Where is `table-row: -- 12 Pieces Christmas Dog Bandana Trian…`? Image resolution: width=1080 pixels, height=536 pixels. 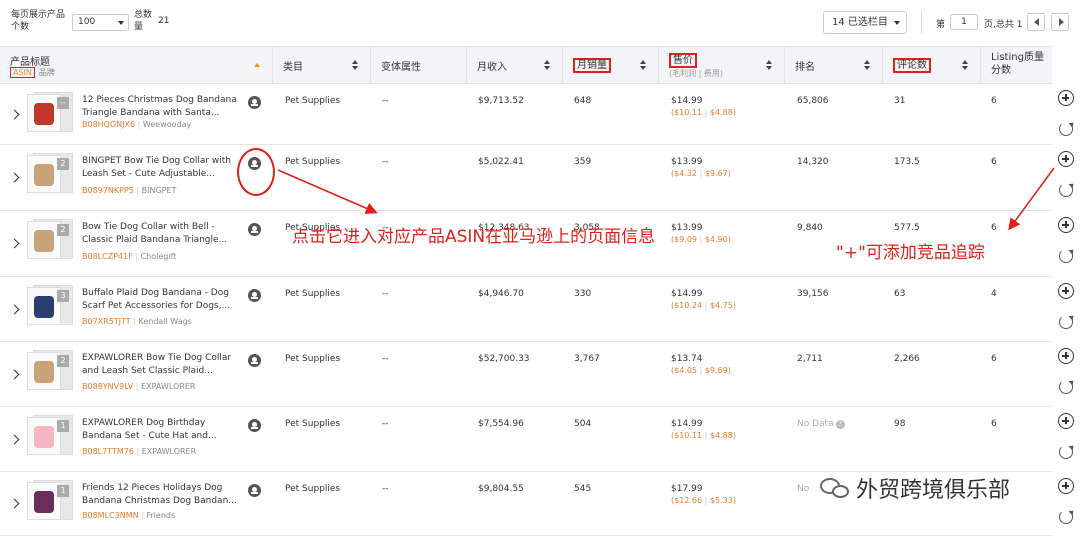 table-row: -- 12 Pieces Christmas Dog Bandana Trian… is located at coordinates (526, 114).